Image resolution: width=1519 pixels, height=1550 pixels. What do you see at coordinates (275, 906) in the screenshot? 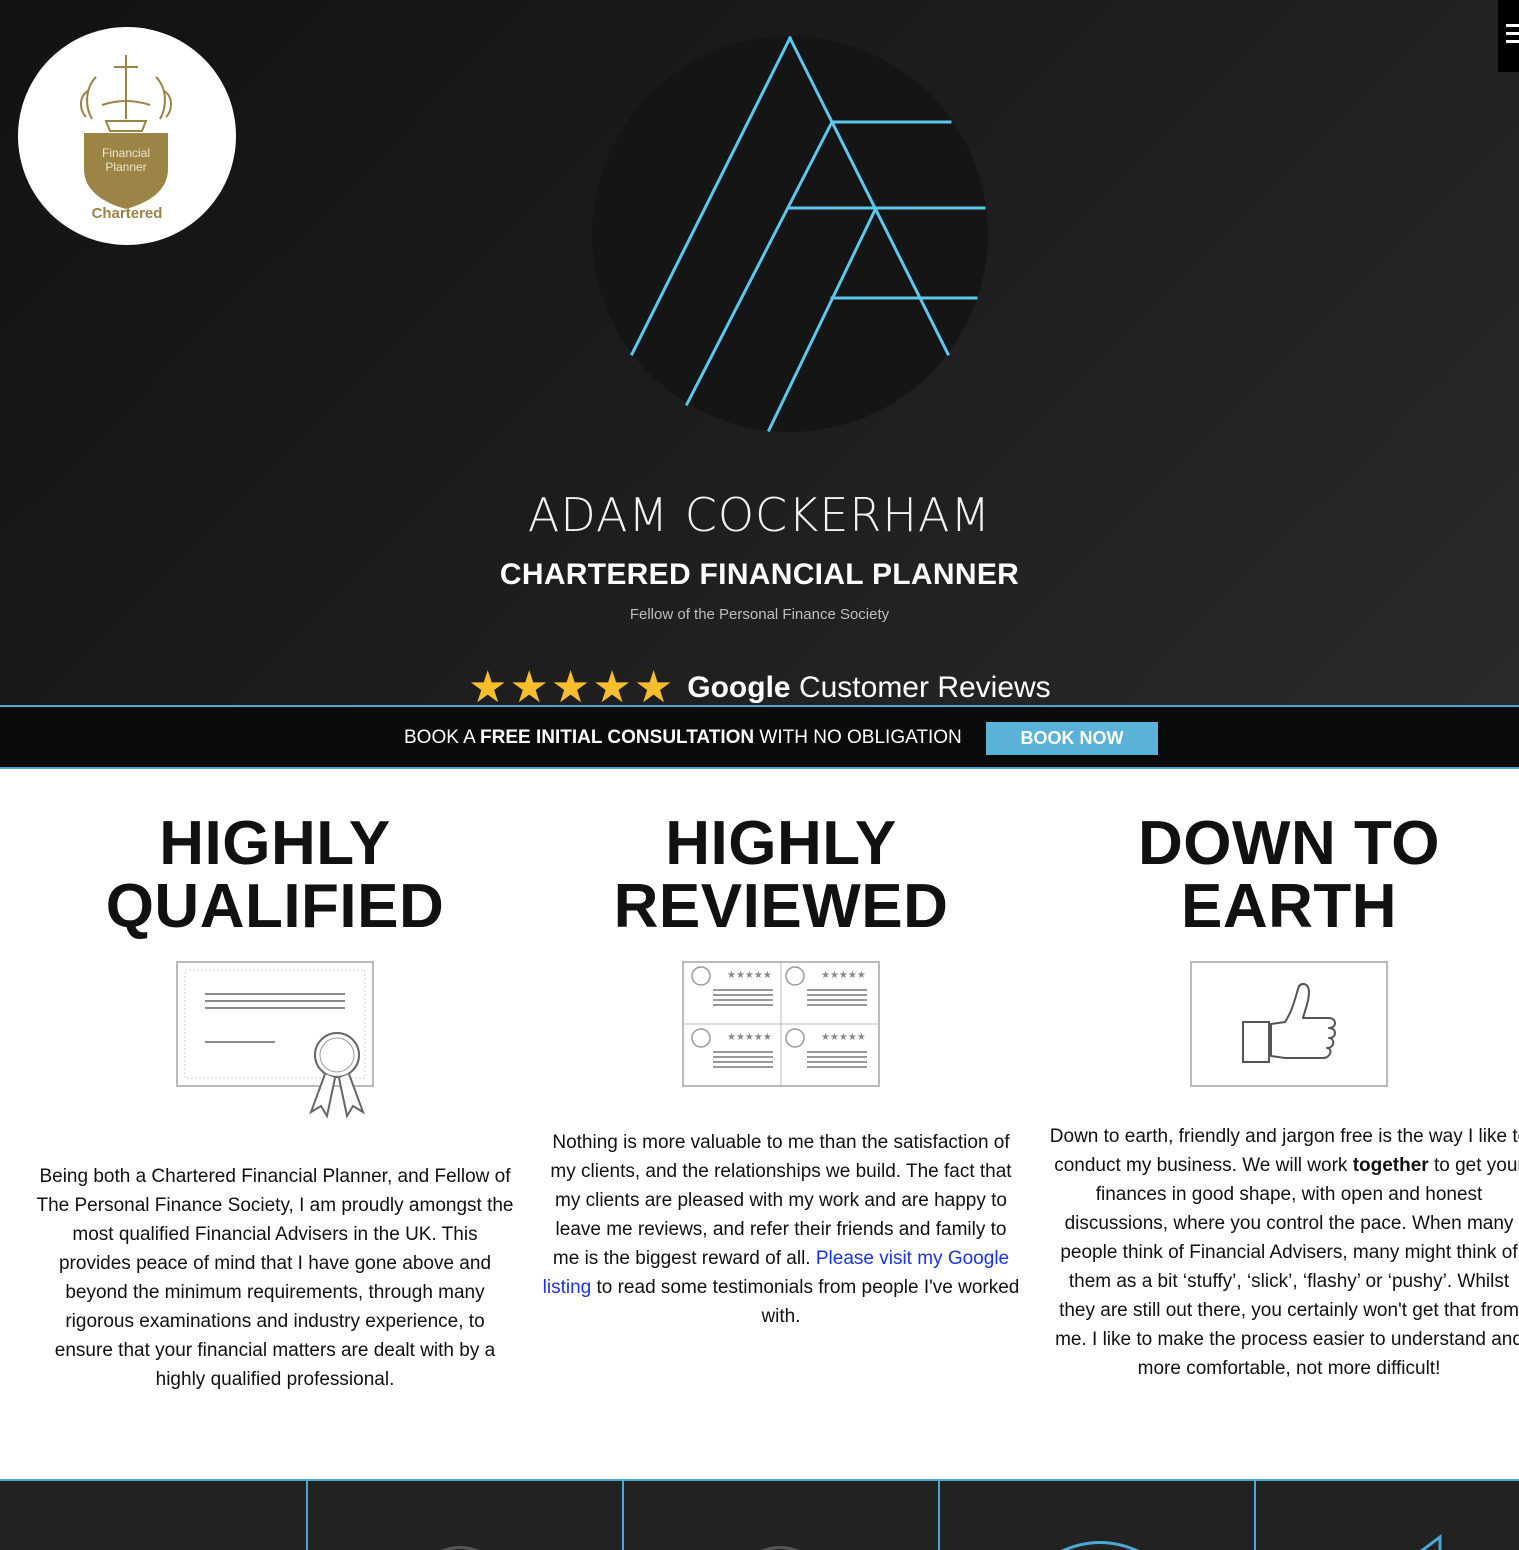
I see `heading-line: QUALIFIED` at bounding box center [275, 906].